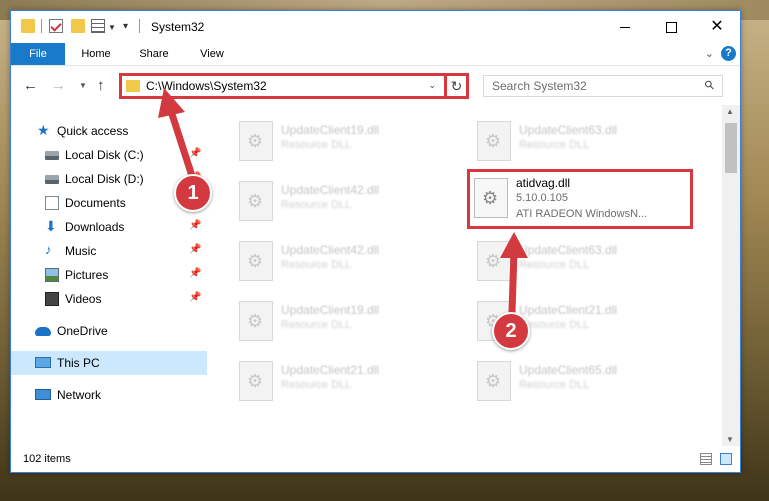 The width and height of the screenshot is (769, 501). What do you see at coordinates (109, 395) in the screenshot?
I see `nav-item-network: Network` at bounding box center [109, 395].